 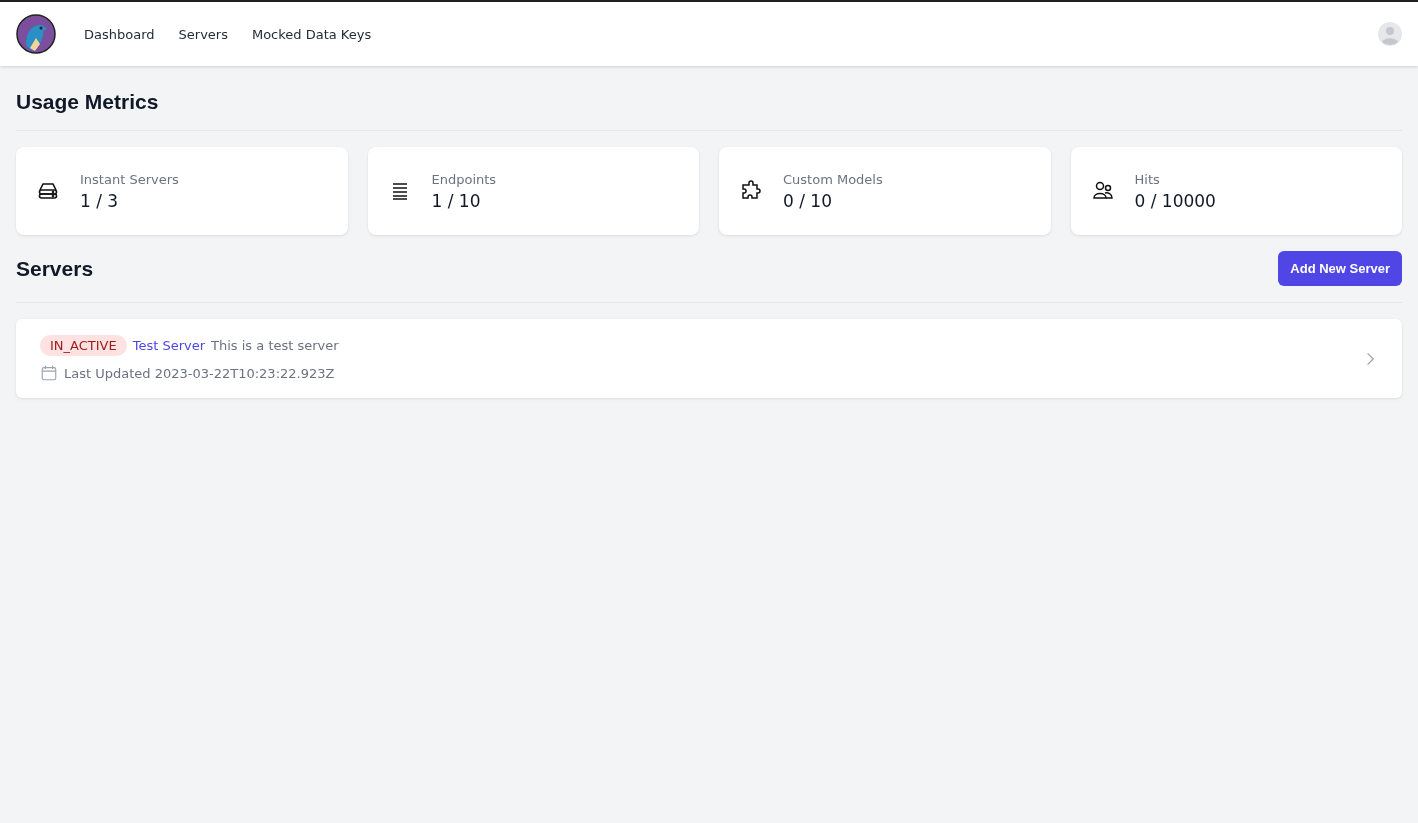 I want to click on nav-link: Dashboard, so click(x=119, y=34).